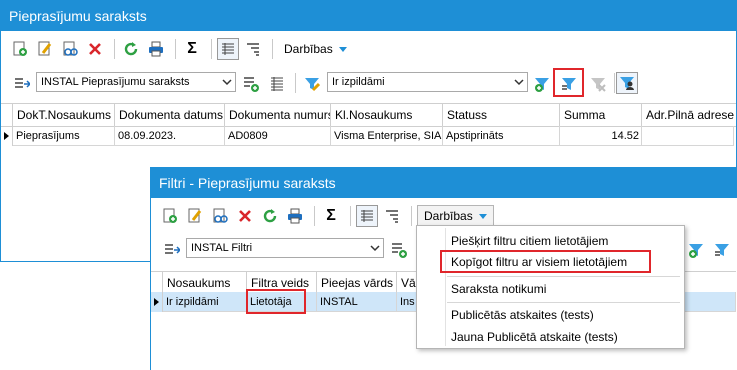 Image resolution: width=737 pixels, height=370 pixels. I want to click on column-header: Summa, so click(601, 115).